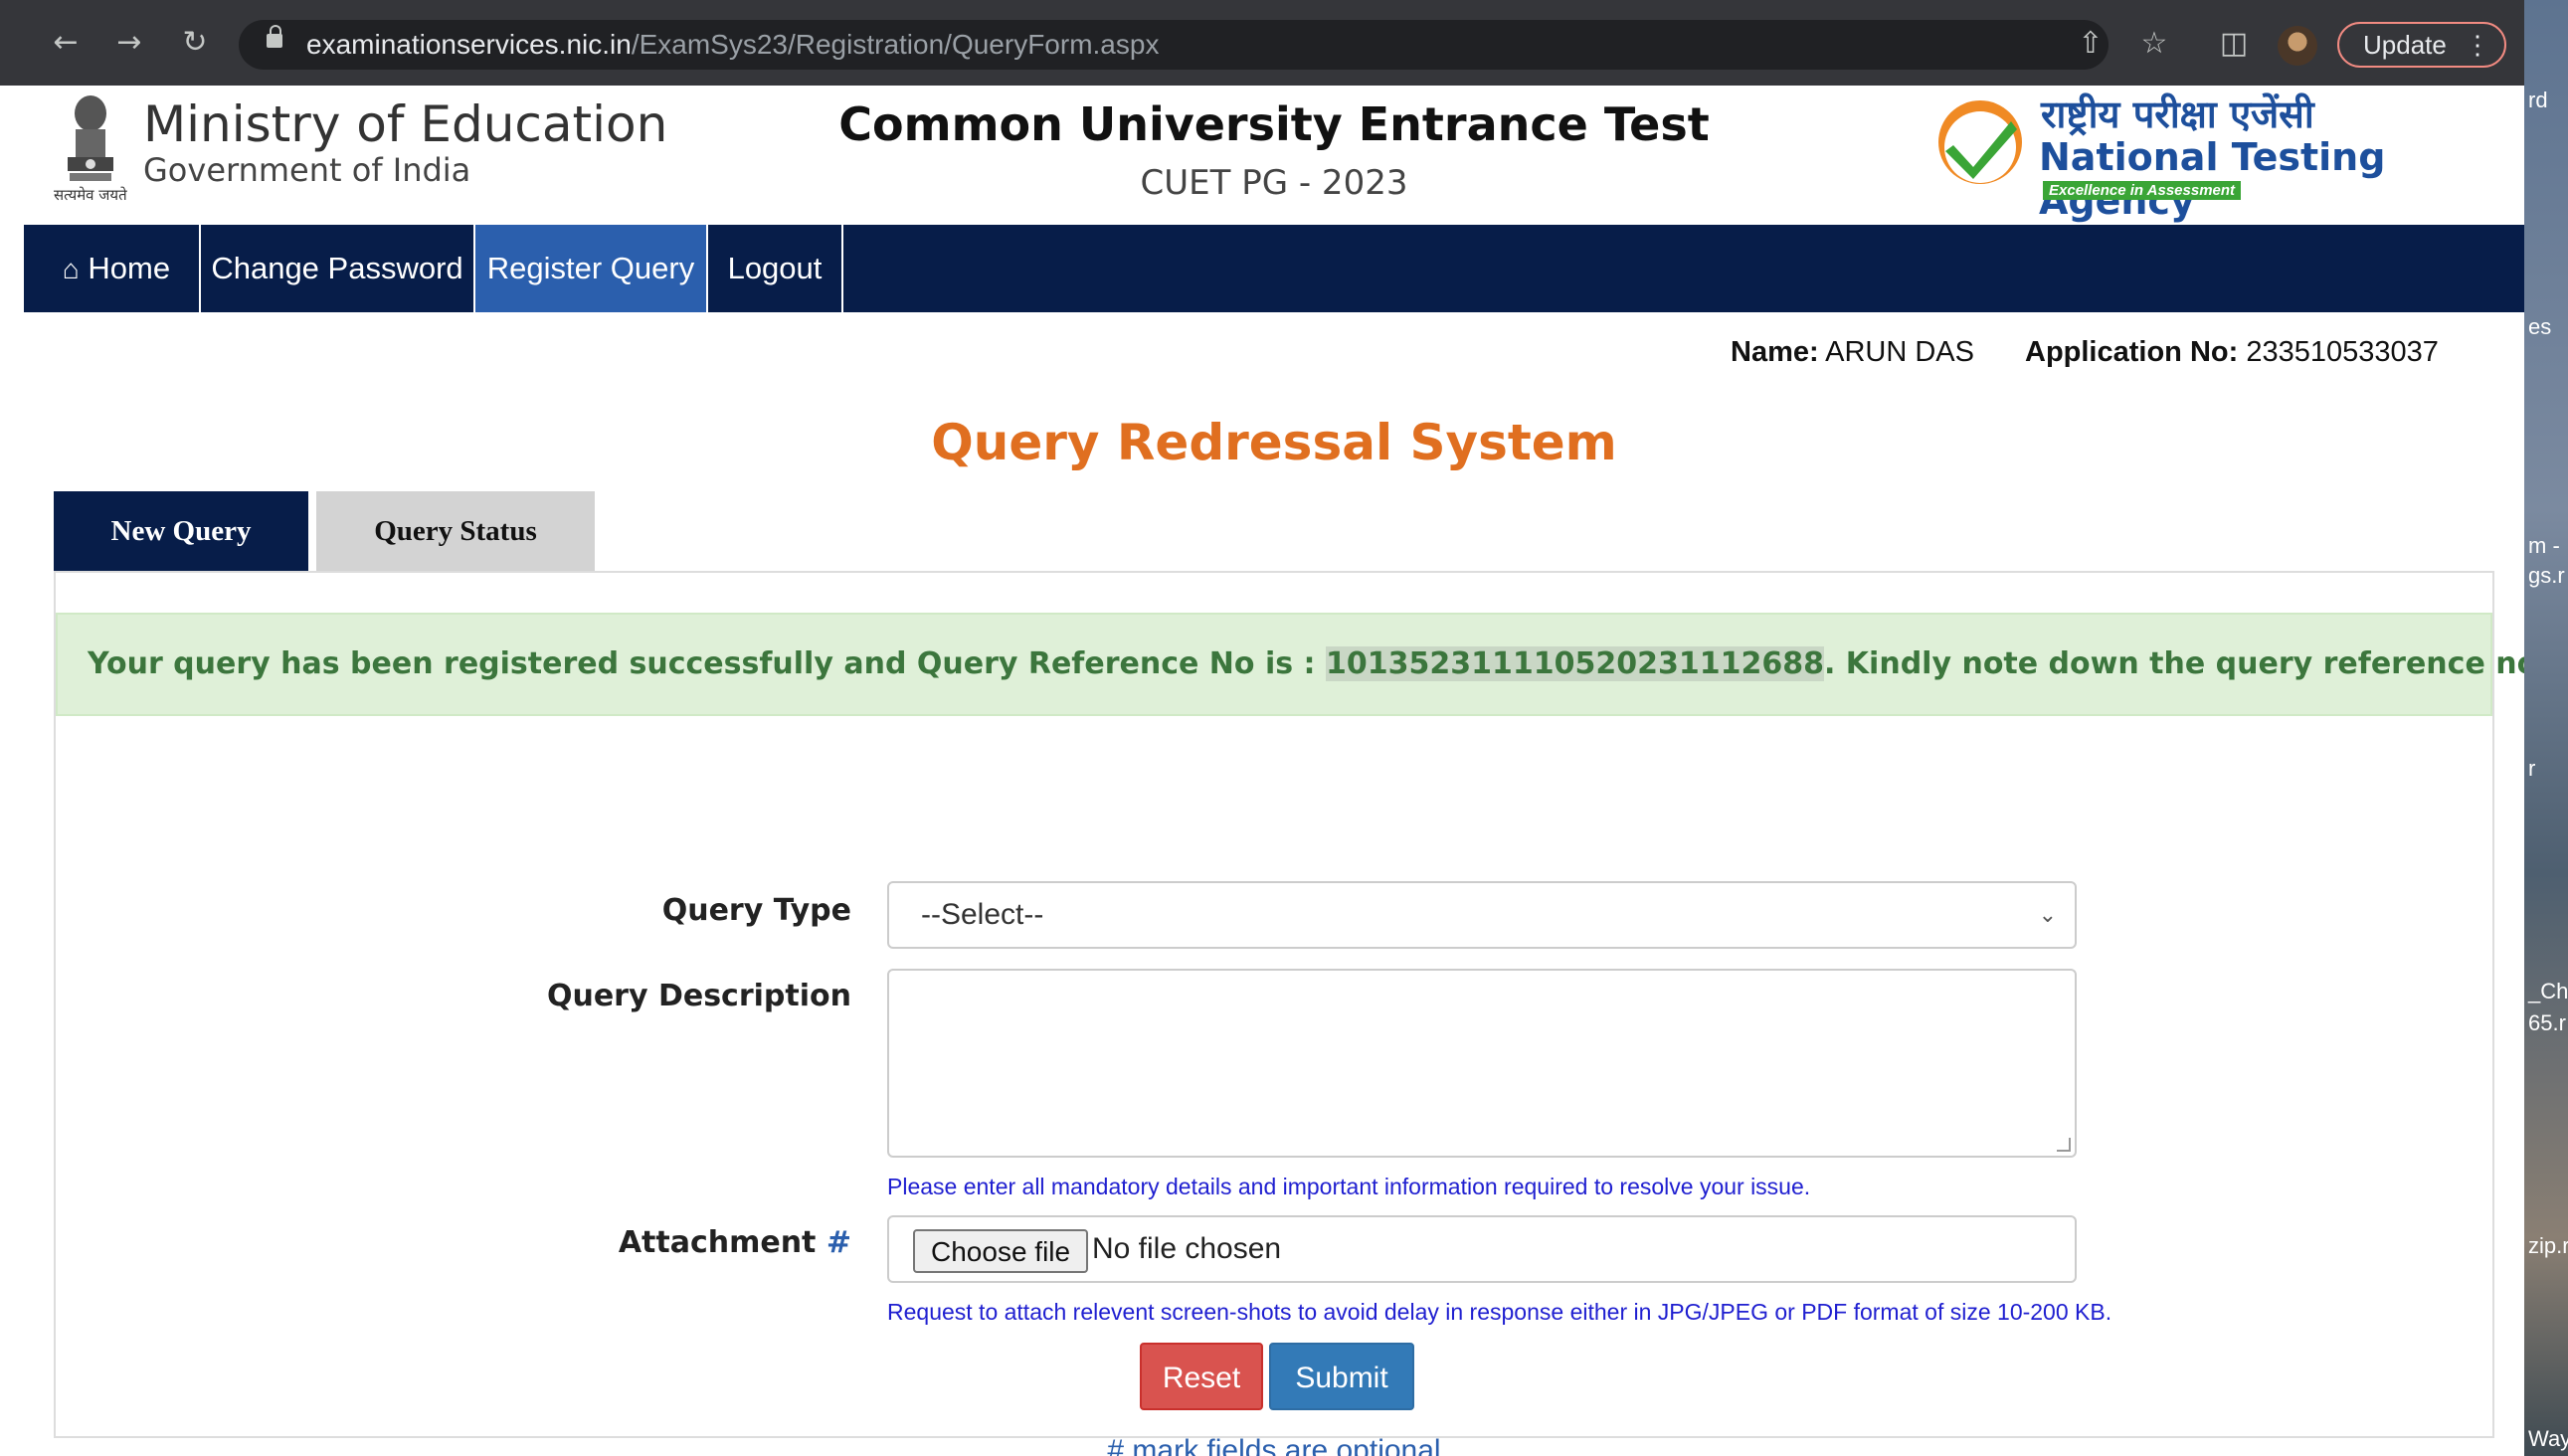 Image resolution: width=2568 pixels, height=1456 pixels. I want to click on desktop-label: m -, so click(2544, 545).